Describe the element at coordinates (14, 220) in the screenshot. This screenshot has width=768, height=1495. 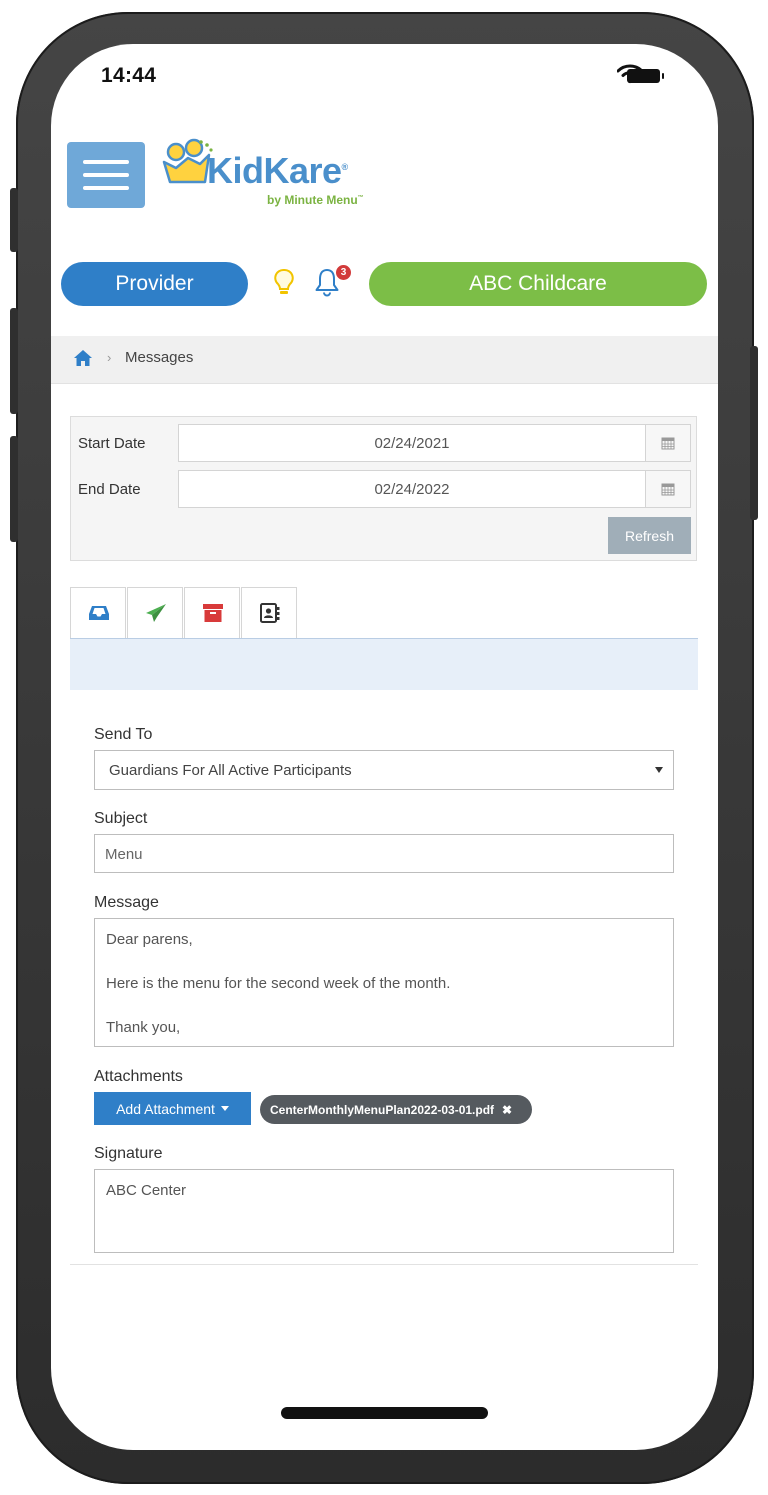
I see `mute-switch` at that location.